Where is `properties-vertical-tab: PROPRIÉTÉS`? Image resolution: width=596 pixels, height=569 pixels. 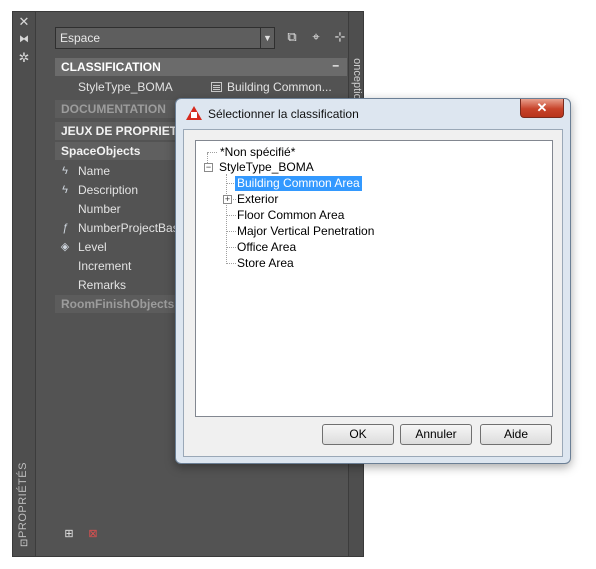
properties-vertical-tab: PROPRIÉTÉS is located at coordinates (24, 502).